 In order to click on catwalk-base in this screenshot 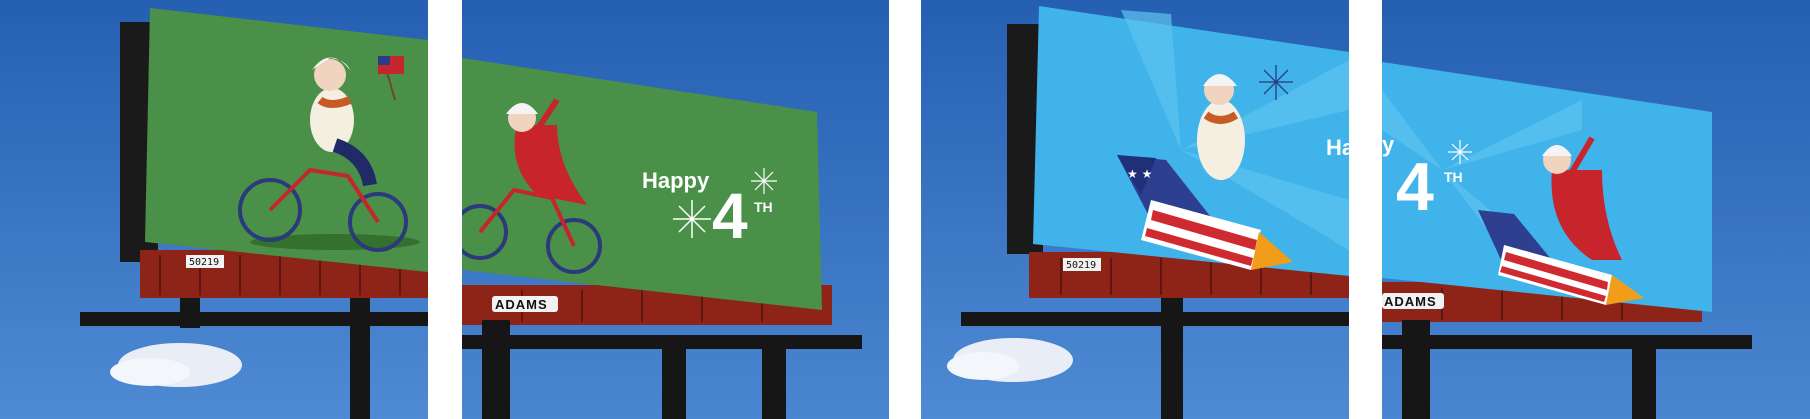, I will do `click(254, 319)`.